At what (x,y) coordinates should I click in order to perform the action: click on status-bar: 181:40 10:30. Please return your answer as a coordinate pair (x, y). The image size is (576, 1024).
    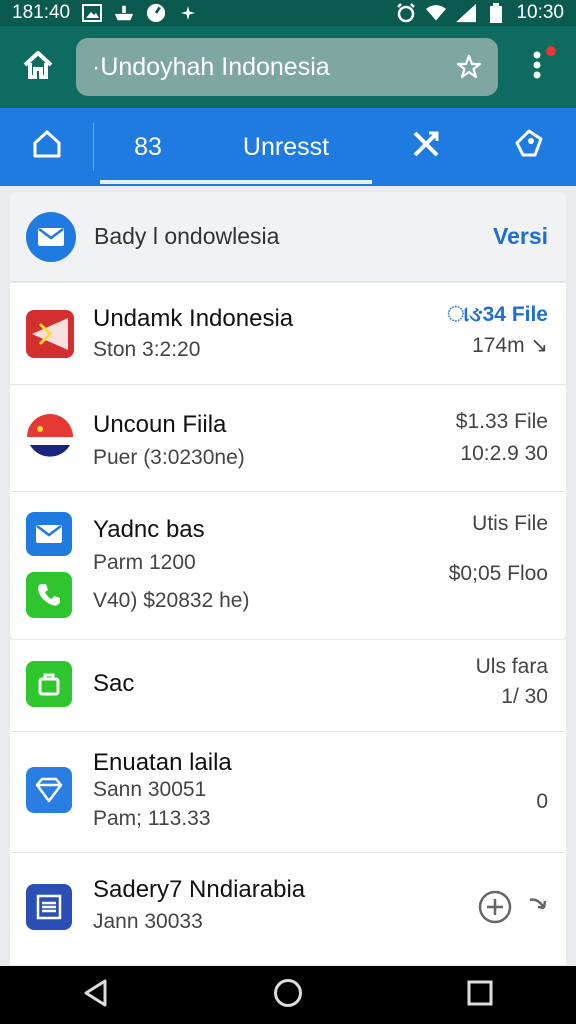
    Looking at the image, I should click on (288, 13).